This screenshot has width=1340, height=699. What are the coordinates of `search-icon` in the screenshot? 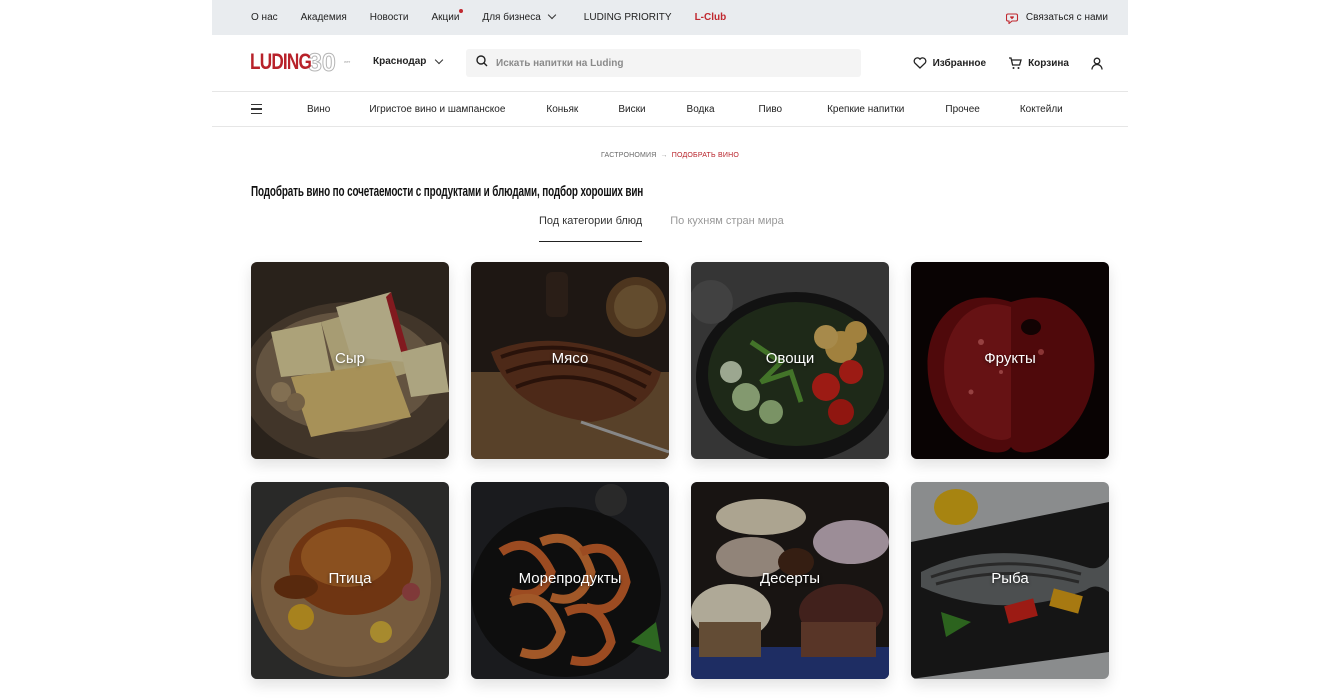 It's located at (482, 63).